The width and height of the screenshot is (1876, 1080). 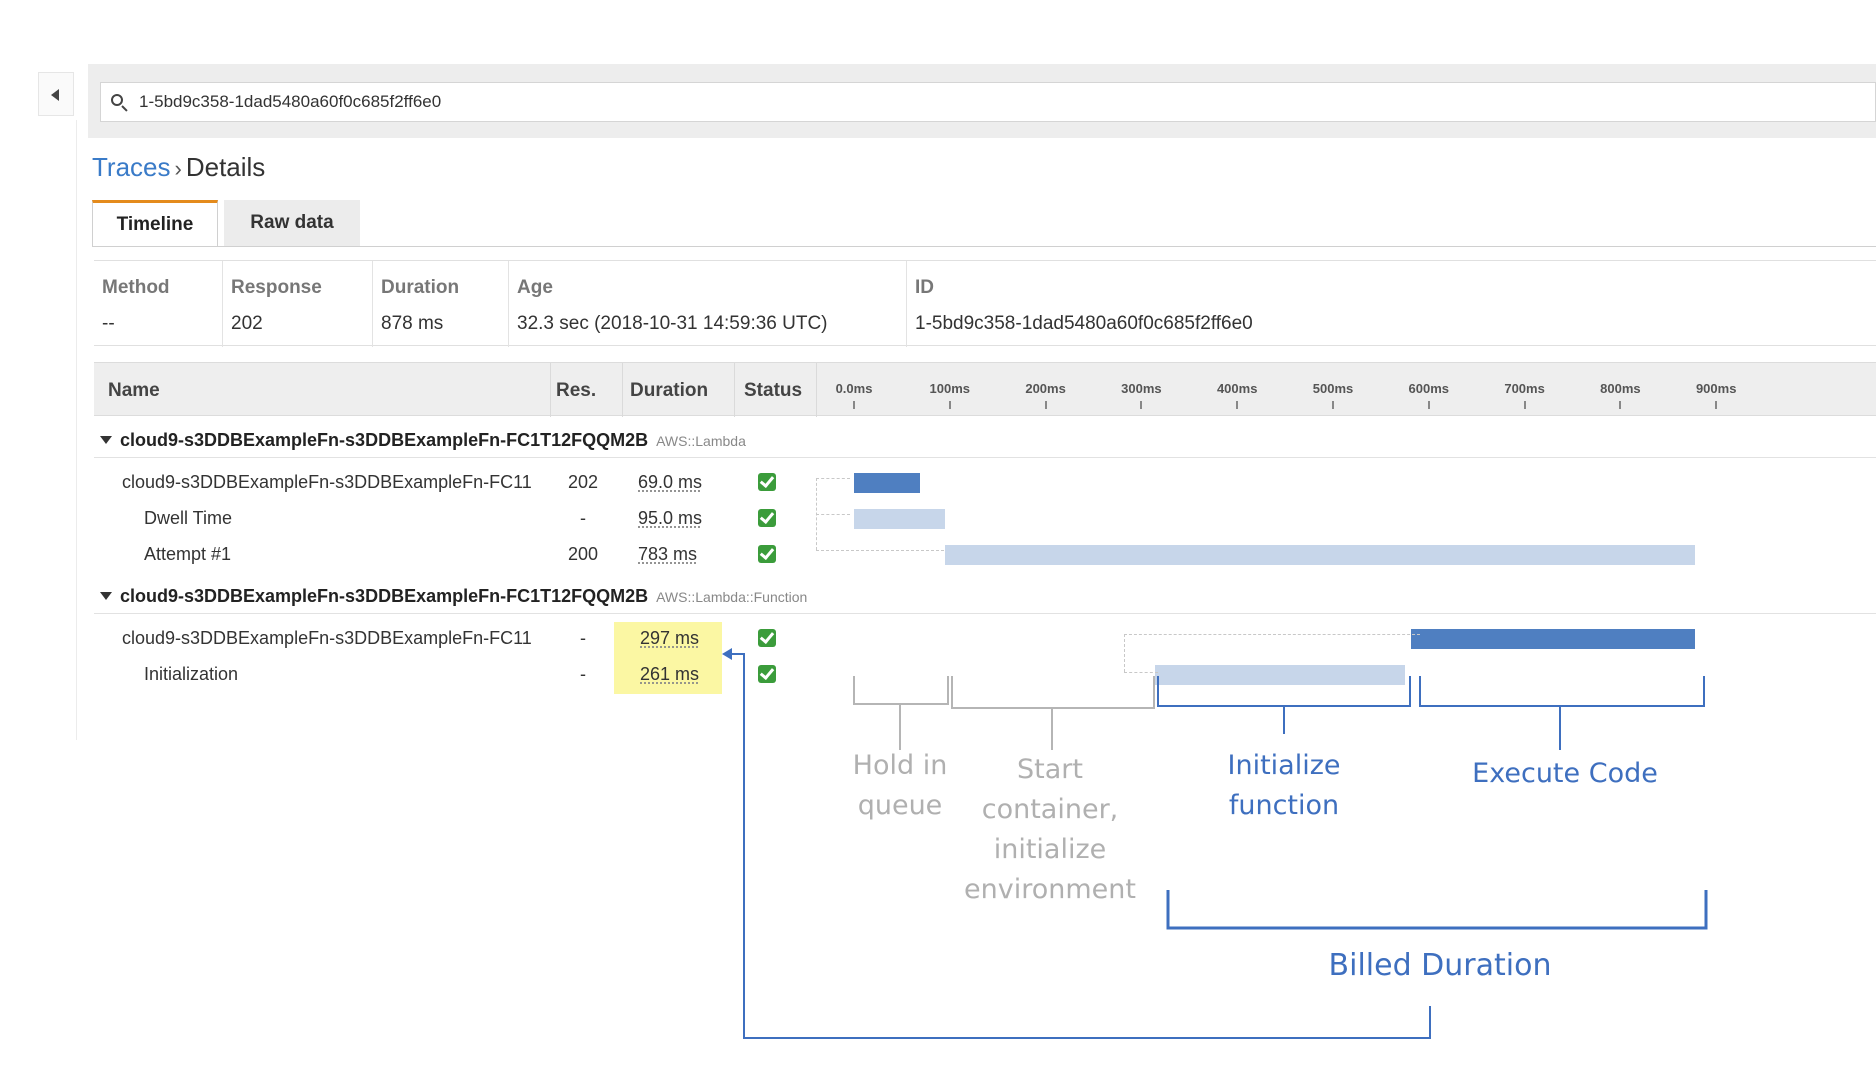 I want to click on brace-billed-duration, so click(x=1437, y=910).